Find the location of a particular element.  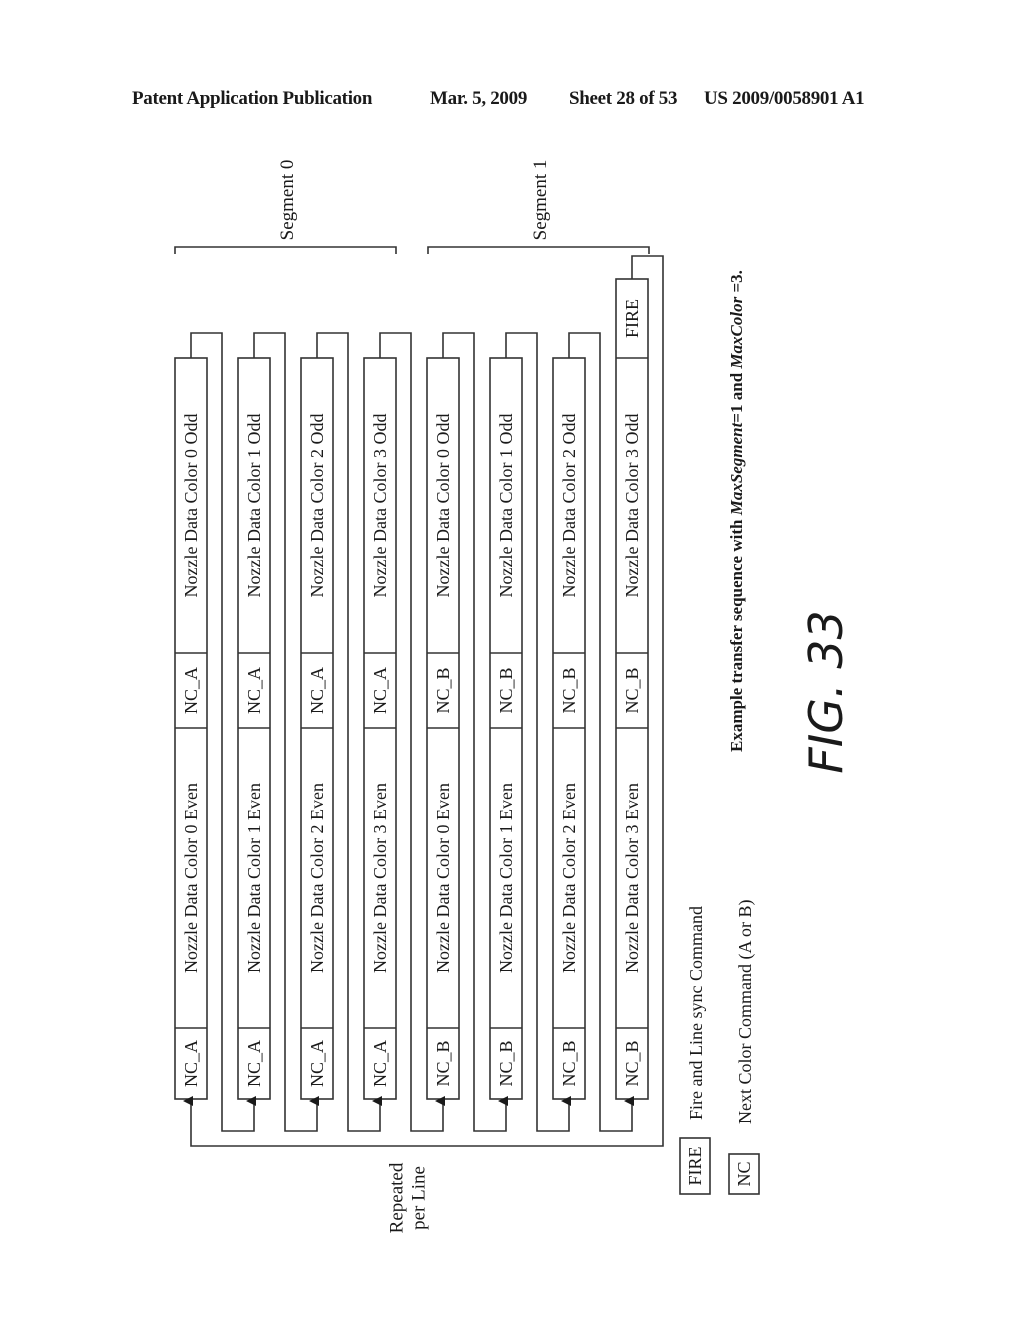

segment-bracket: Segment 1 is located at coordinates (538, 207).